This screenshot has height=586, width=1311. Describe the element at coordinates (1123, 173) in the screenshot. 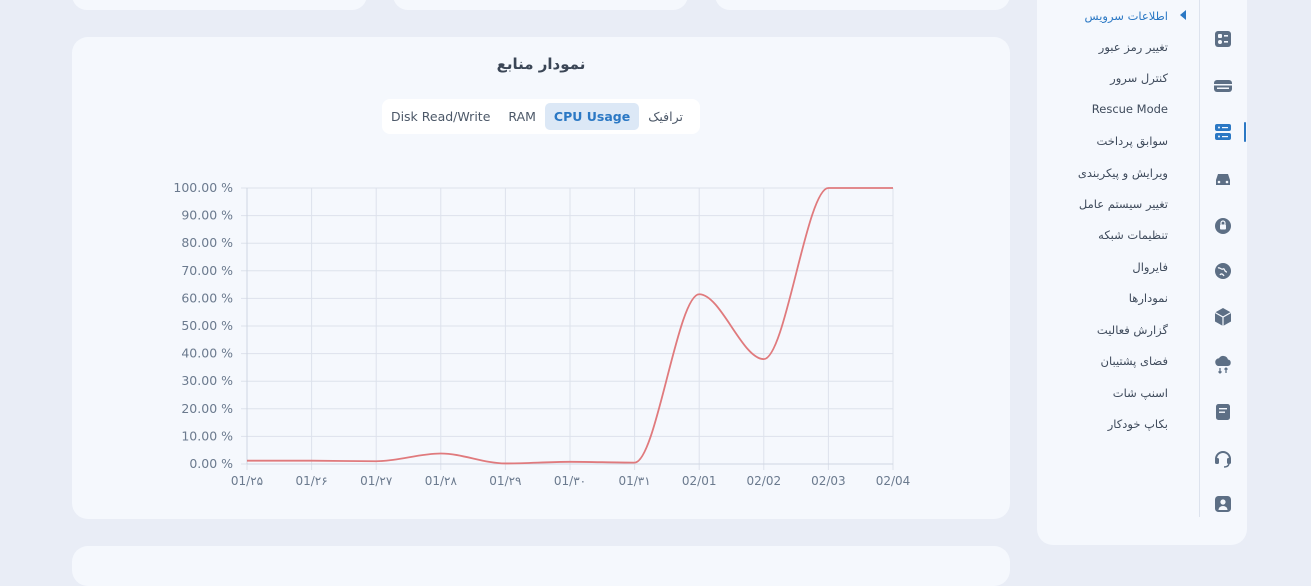

I see `menu-item-edit-configure: ویرایش و پیکربندی` at that location.